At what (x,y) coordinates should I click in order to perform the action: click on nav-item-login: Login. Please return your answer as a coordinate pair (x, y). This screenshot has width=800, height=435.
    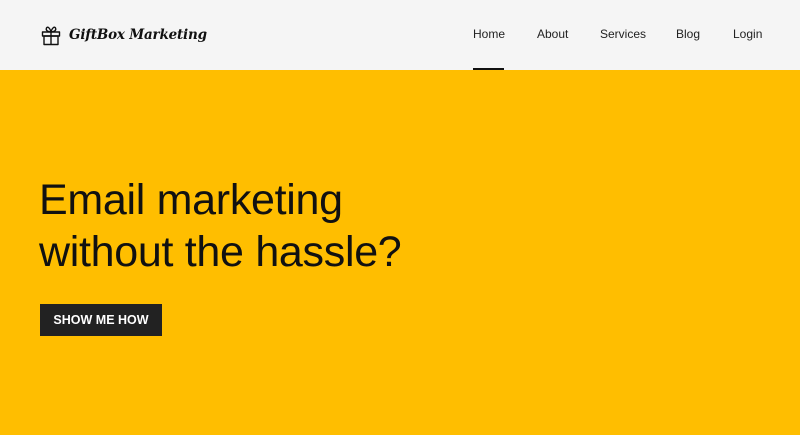
    Looking at the image, I should click on (747, 34).